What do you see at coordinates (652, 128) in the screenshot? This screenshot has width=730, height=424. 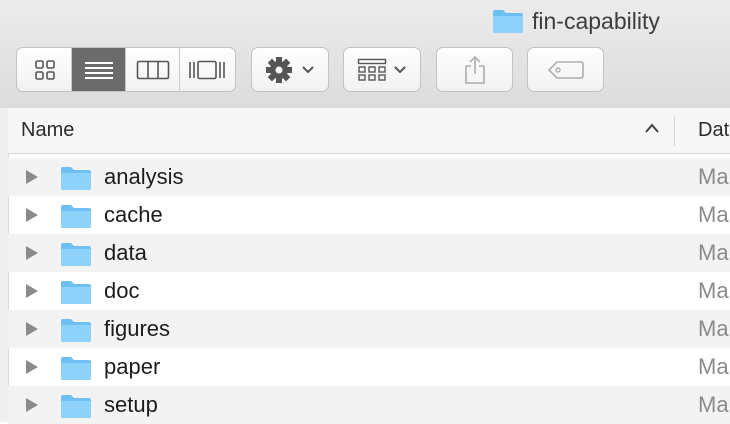 I see `sort-ascending-icon` at bounding box center [652, 128].